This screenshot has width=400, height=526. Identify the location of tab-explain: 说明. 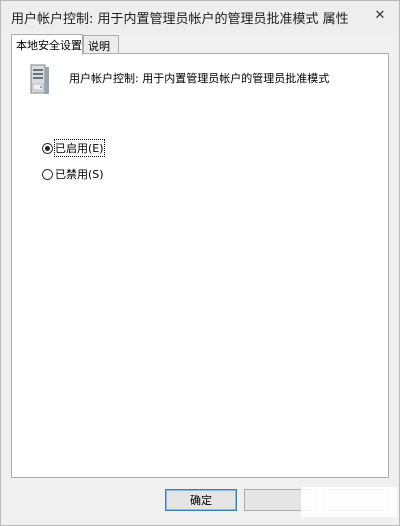
(101, 44).